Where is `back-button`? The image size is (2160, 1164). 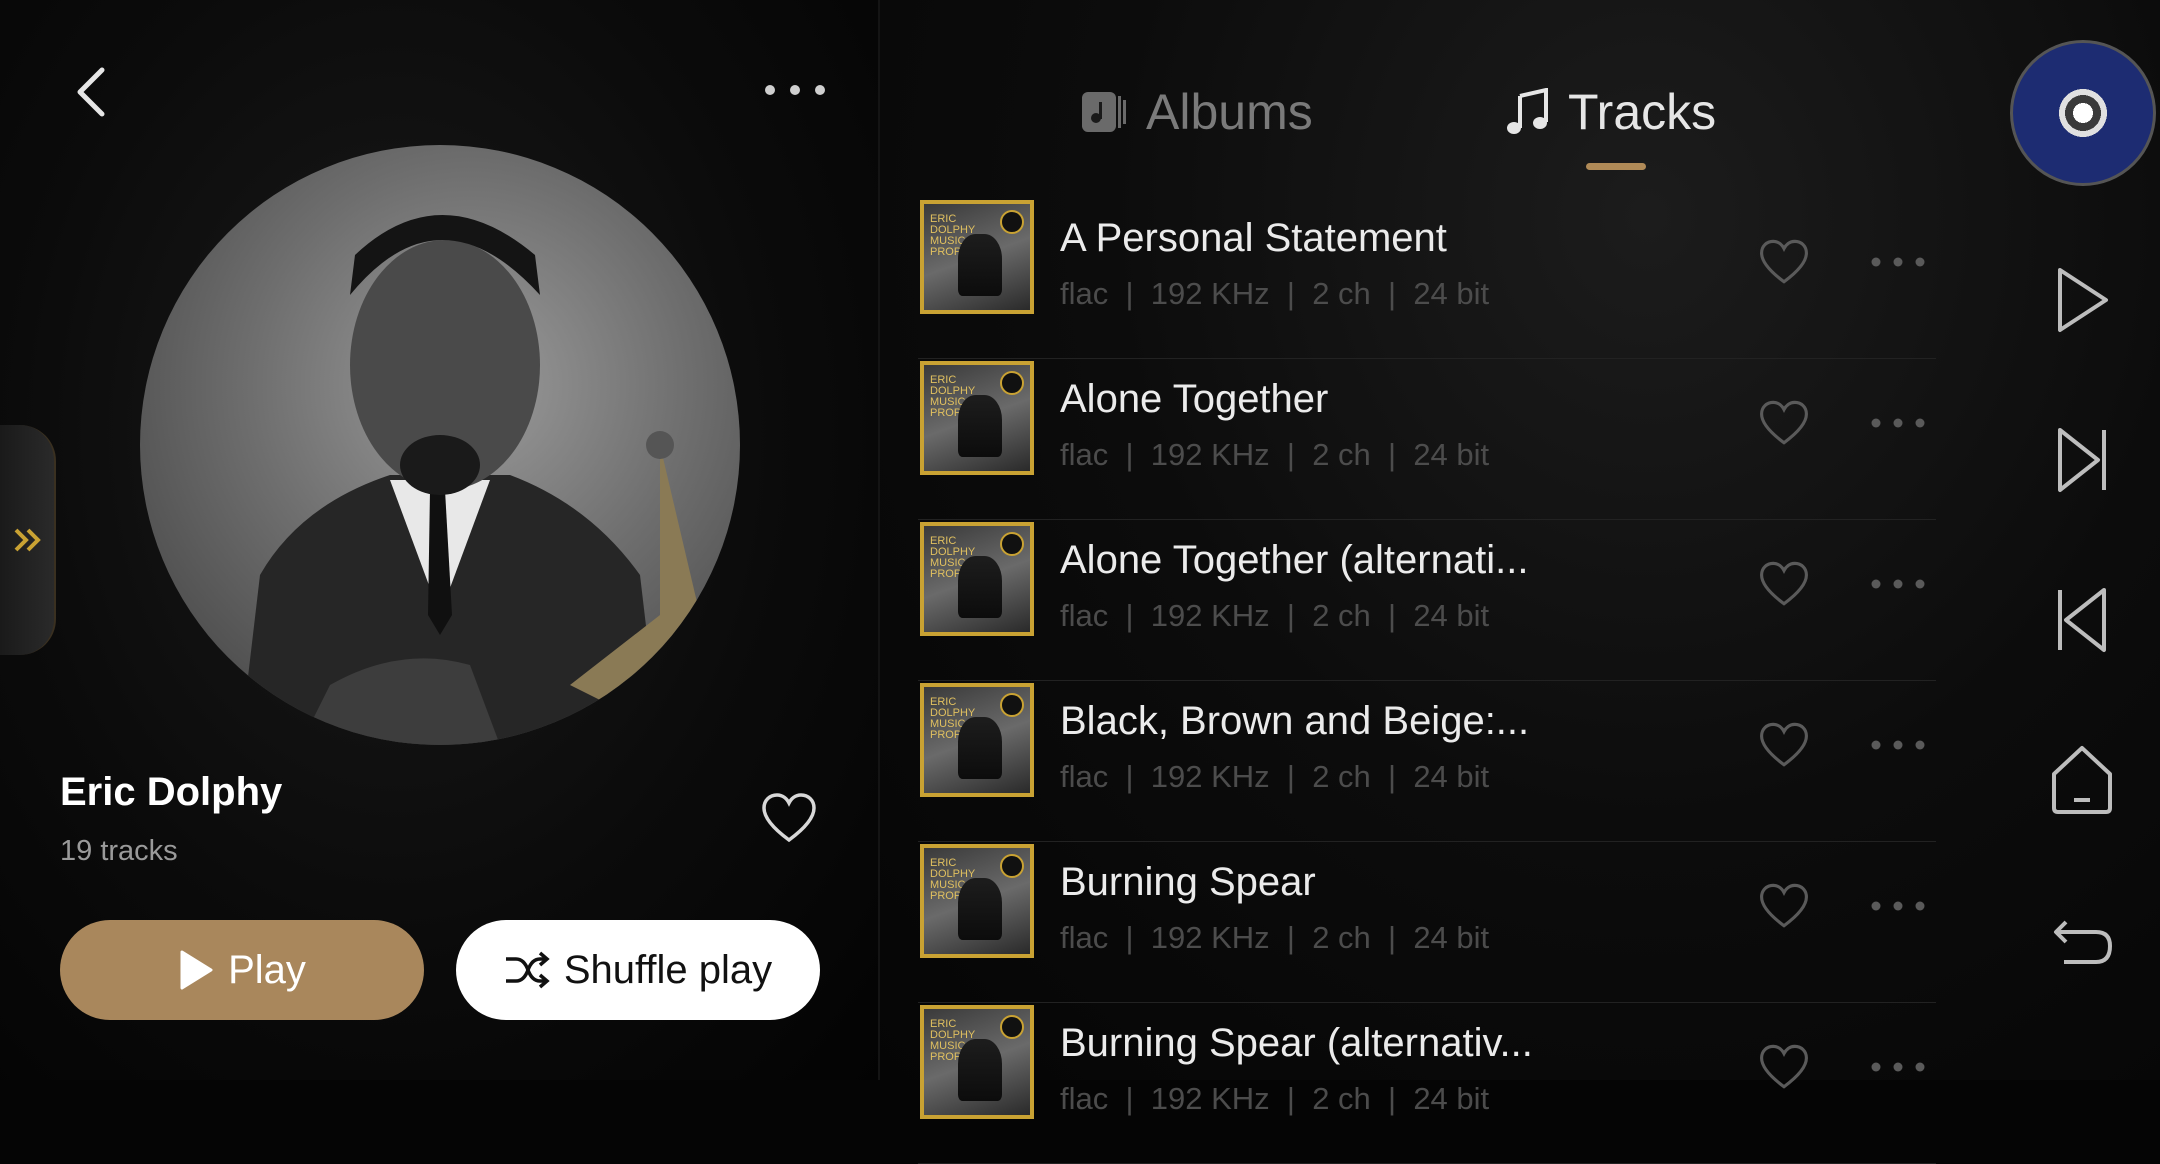
back-button is located at coordinates (92, 92).